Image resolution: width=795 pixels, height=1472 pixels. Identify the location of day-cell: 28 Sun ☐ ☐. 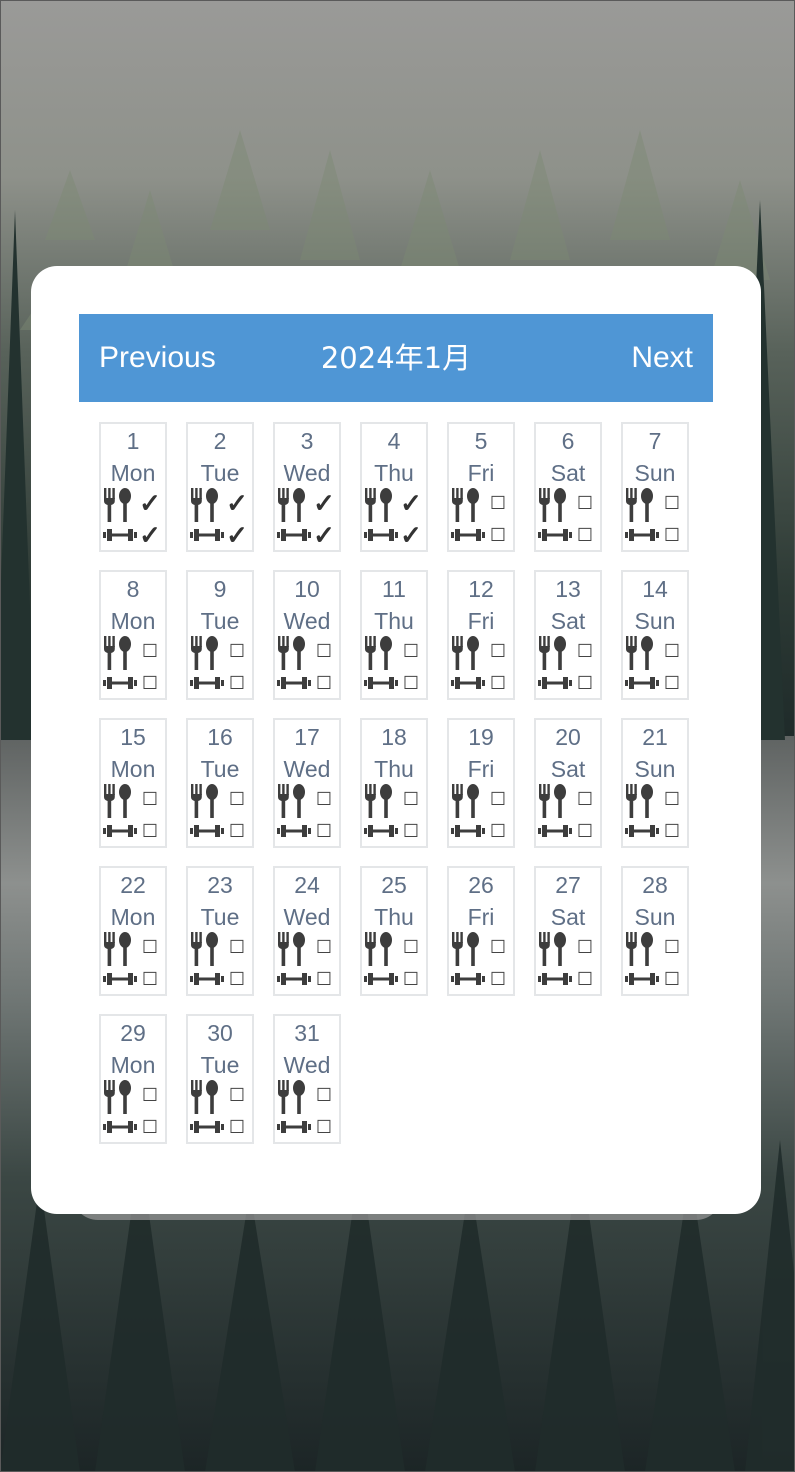
(655, 931).